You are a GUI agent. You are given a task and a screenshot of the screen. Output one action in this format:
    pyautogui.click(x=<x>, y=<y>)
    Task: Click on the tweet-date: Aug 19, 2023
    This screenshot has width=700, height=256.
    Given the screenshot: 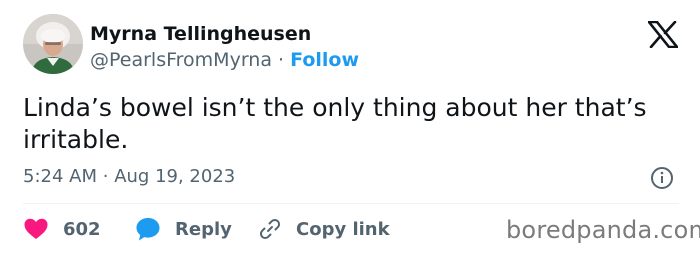 What is the action you would take?
    pyautogui.click(x=175, y=176)
    